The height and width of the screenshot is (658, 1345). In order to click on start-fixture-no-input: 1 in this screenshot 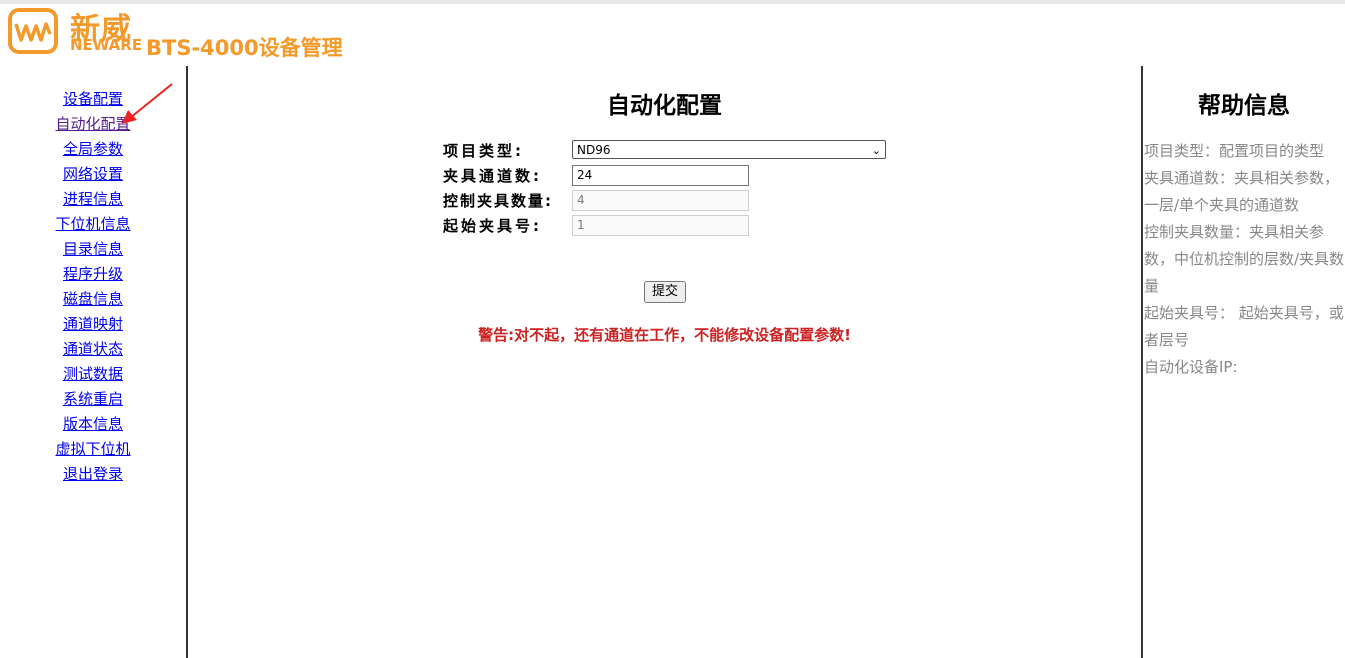, I will do `click(660, 225)`.